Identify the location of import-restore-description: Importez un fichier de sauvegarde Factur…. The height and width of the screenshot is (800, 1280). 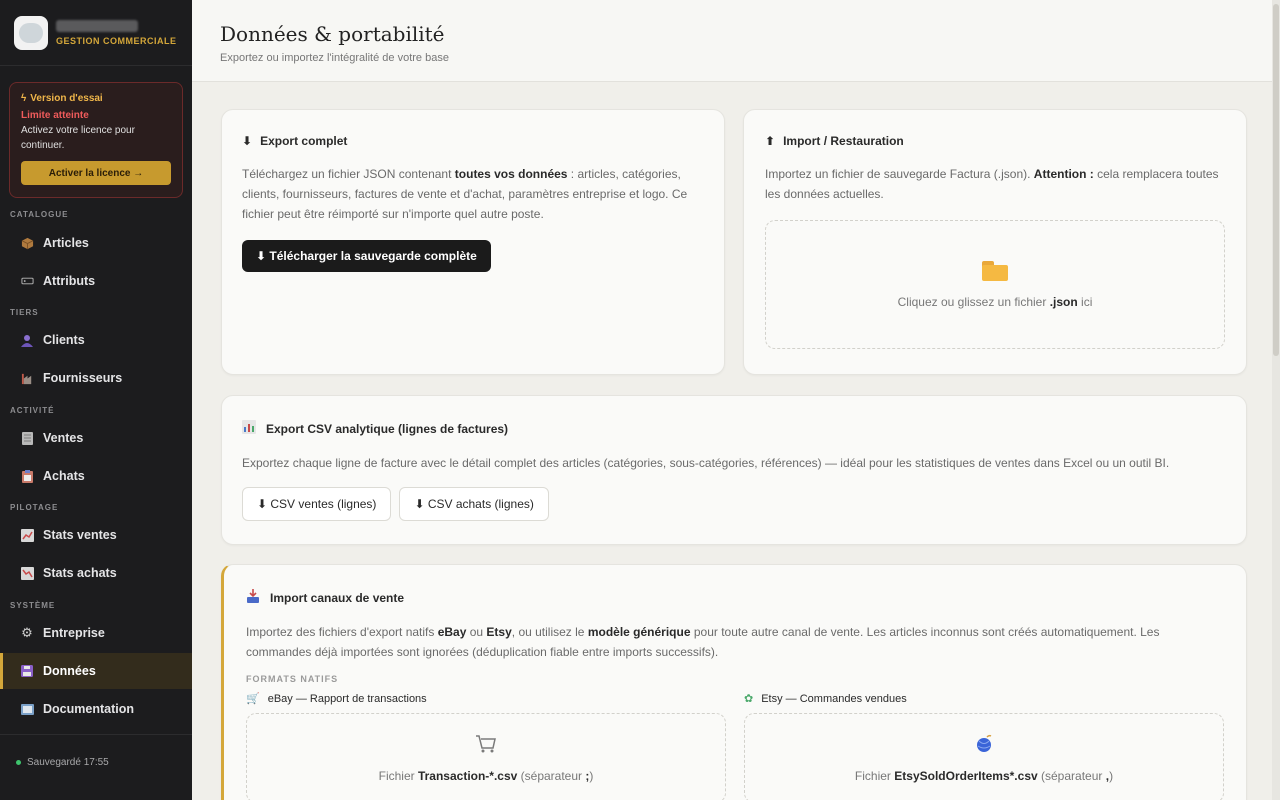
(992, 184).